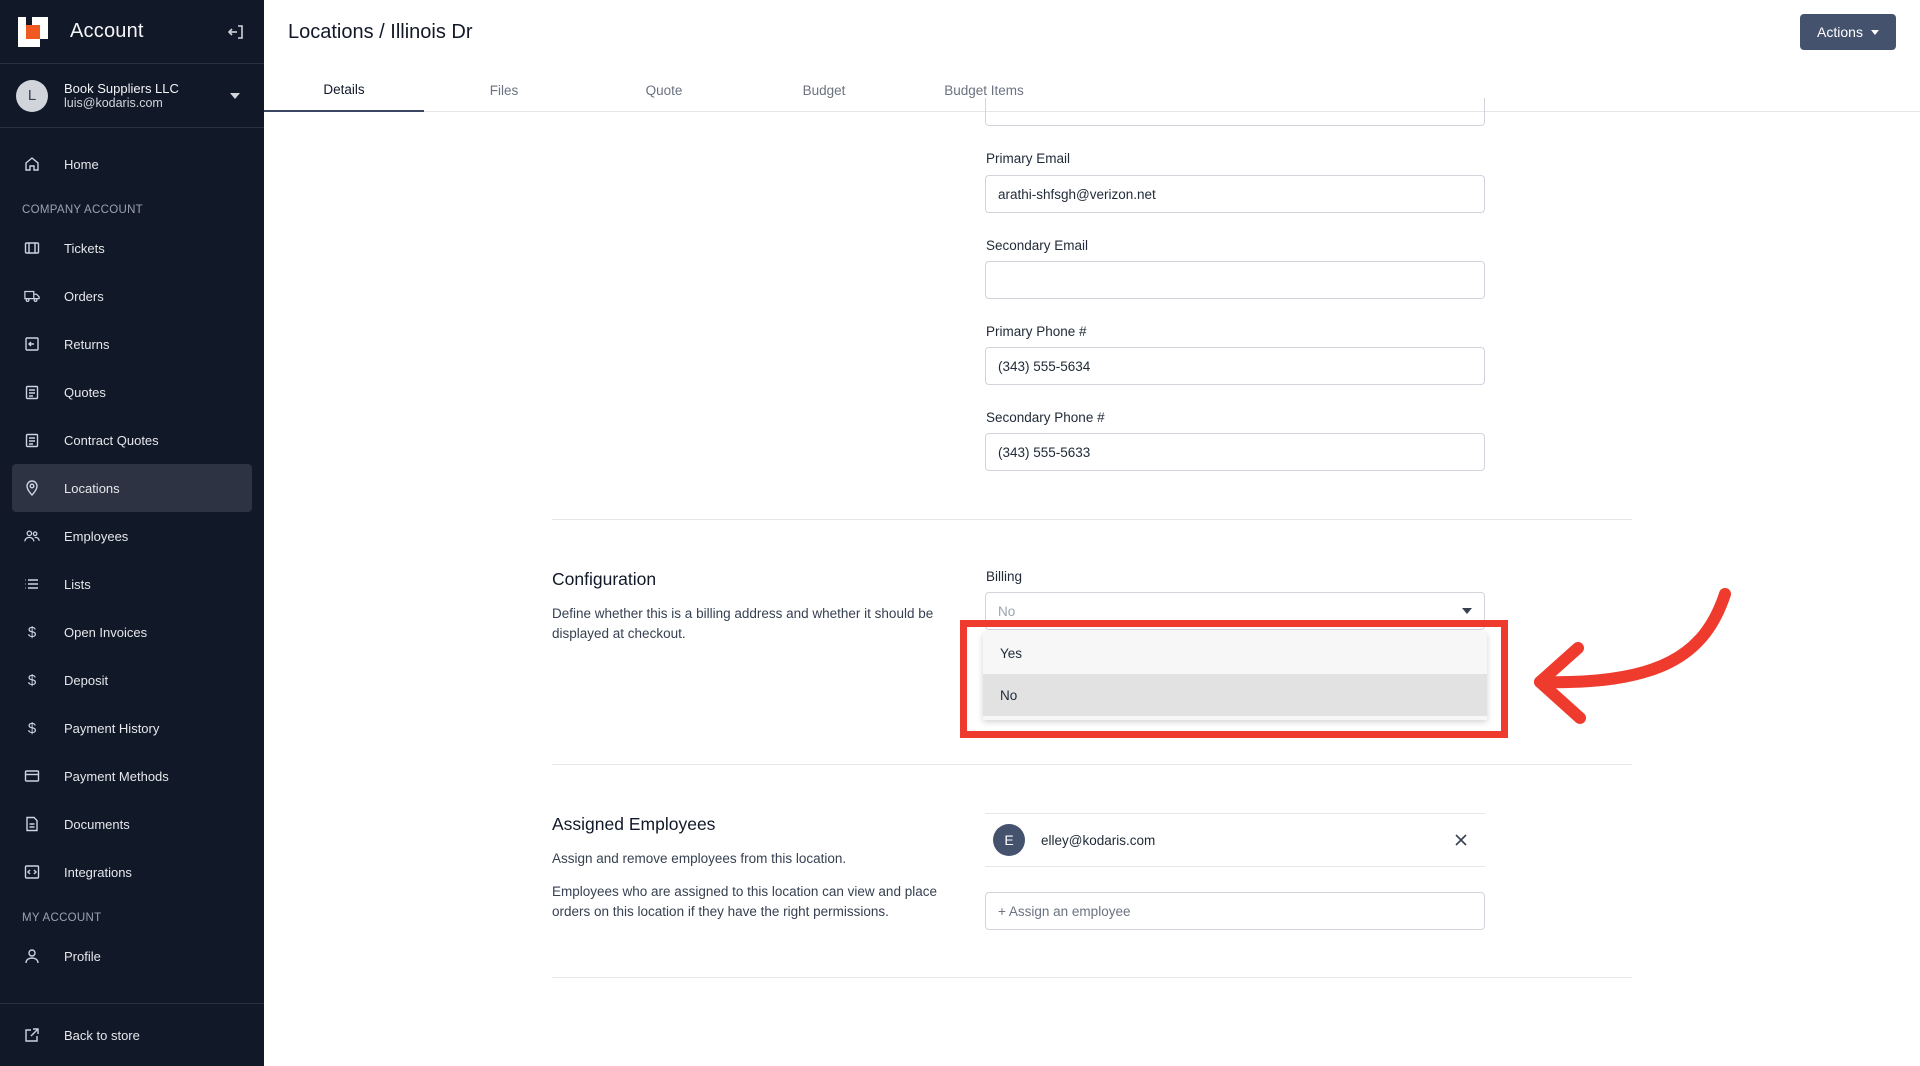 The height and width of the screenshot is (1066, 1920). What do you see at coordinates (32, 164) in the screenshot?
I see `home-icon` at bounding box center [32, 164].